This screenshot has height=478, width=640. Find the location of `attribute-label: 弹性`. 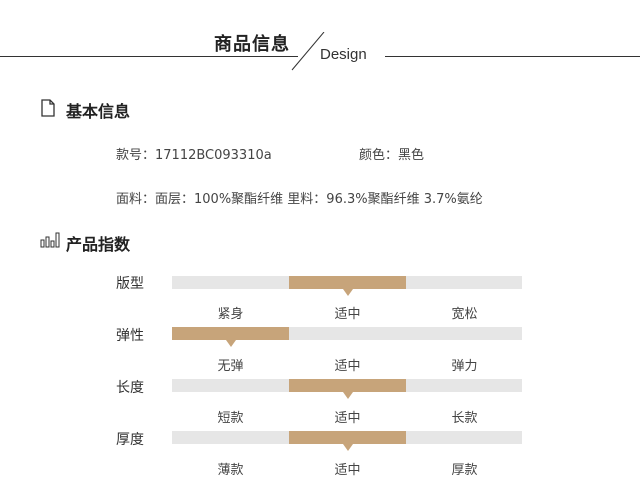

attribute-label: 弹性 is located at coordinates (130, 336).